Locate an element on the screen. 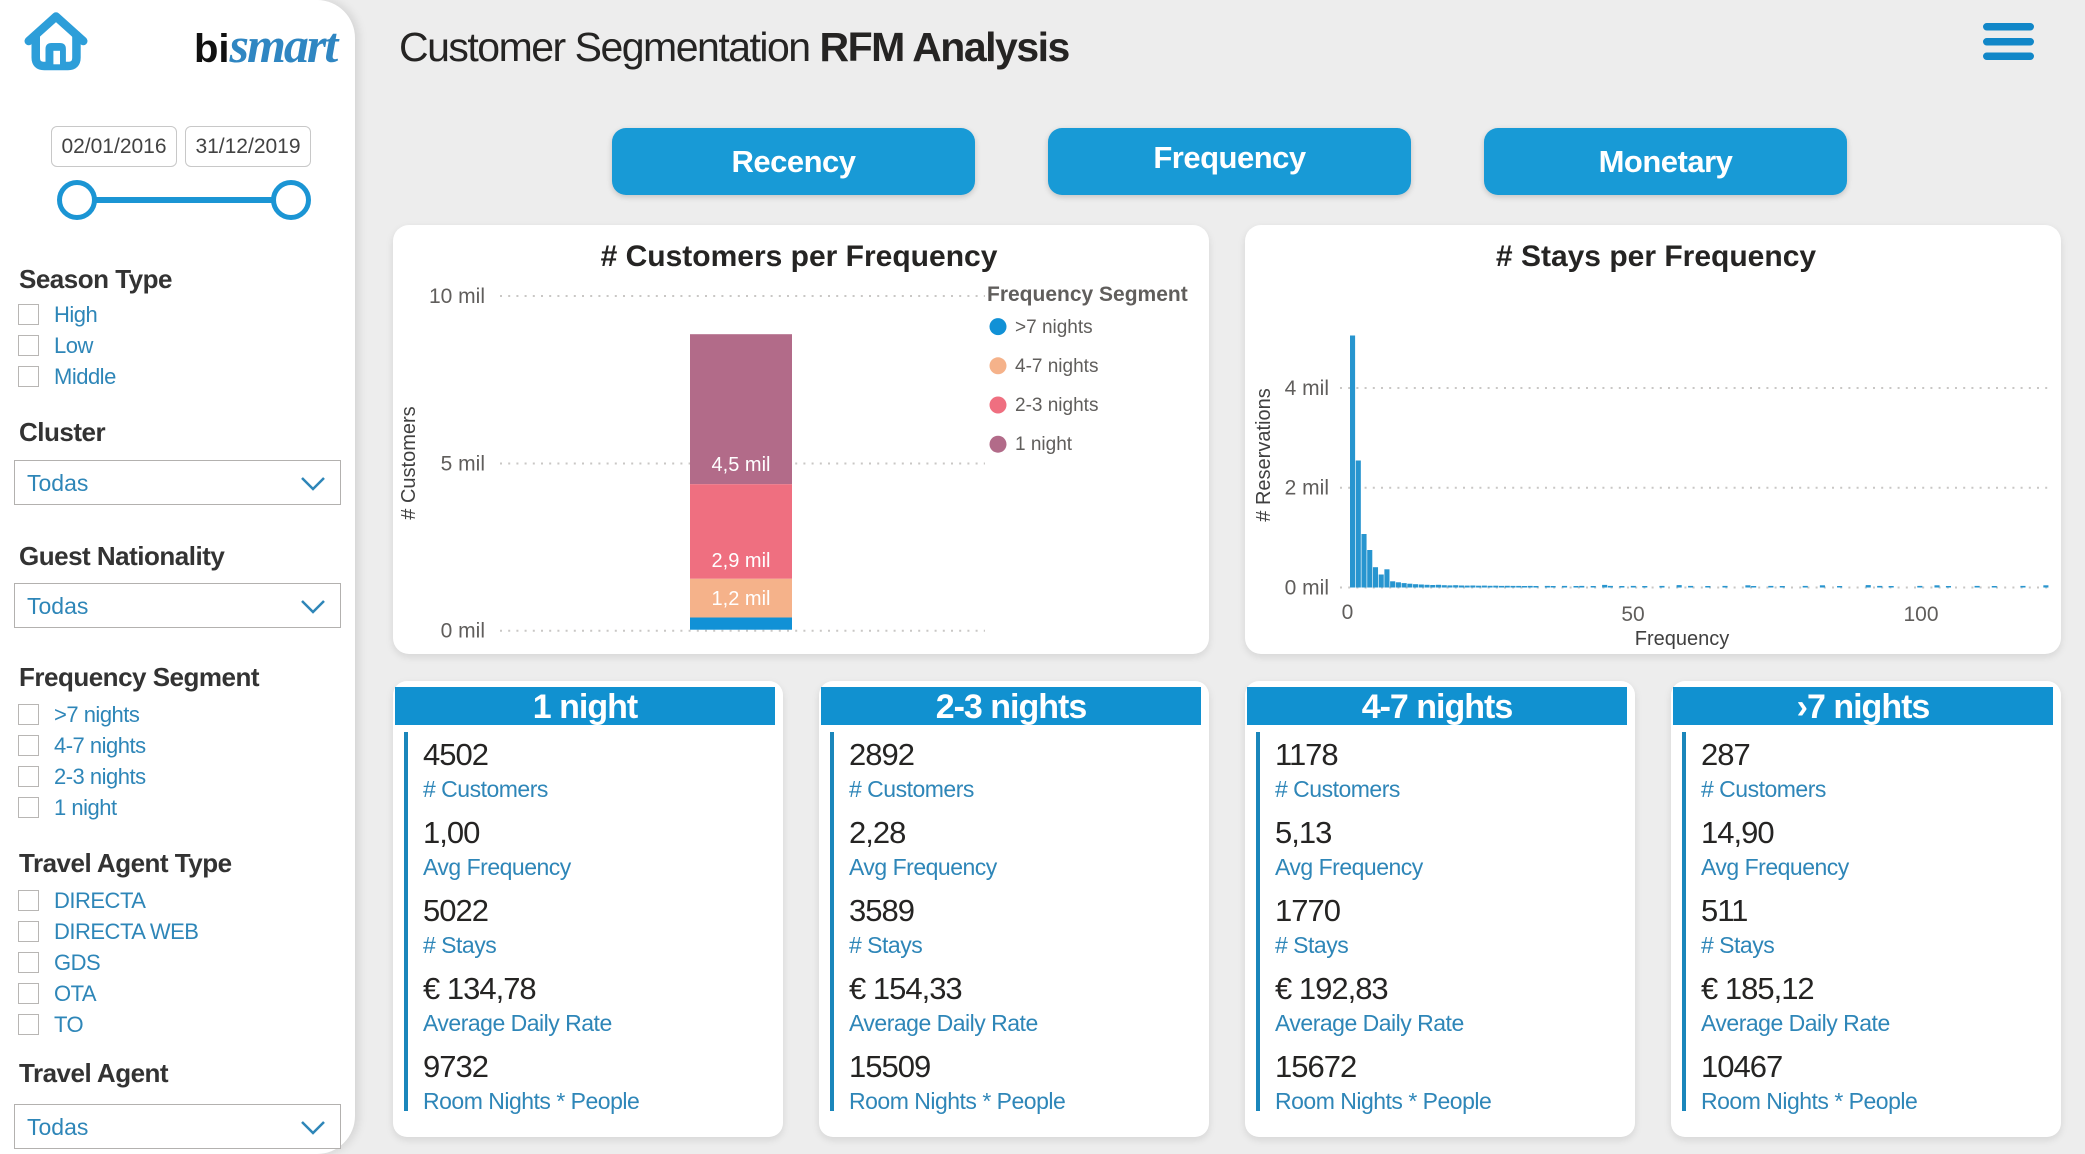 This screenshot has height=1154, width=2085. svg-text: Frequency Segment is located at coordinates (1087, 294).